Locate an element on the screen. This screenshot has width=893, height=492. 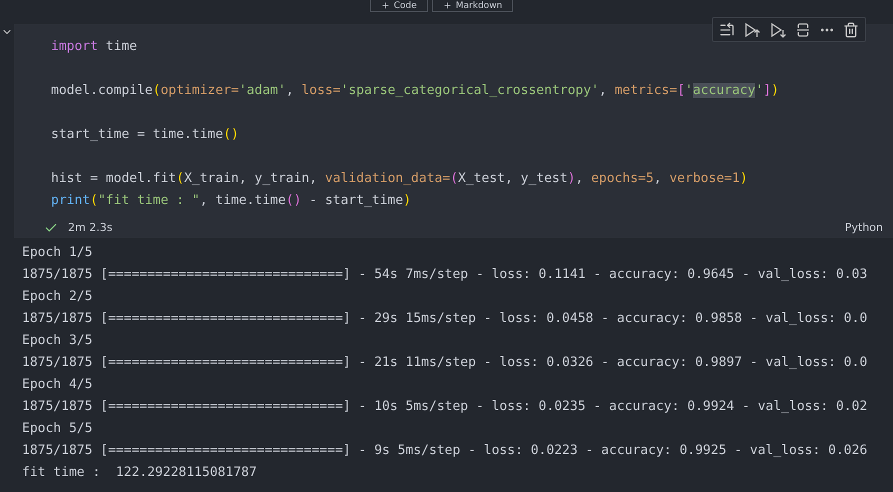
code-line: model.compile(optimizer='adam', loss='sparse_categorical_crossentropy', metrics=['accuracy']) is located at coordinates (415, 90).